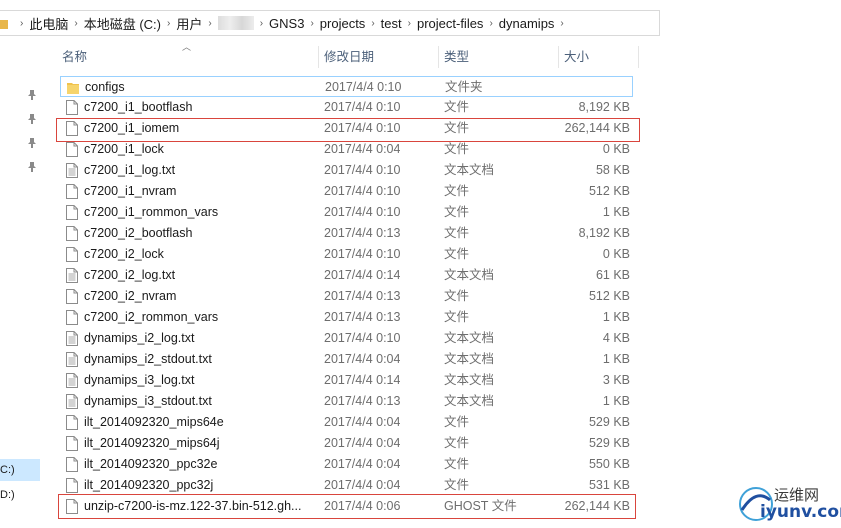  I want to click on breadcrumb-item: dynamips, so click(527, 23).